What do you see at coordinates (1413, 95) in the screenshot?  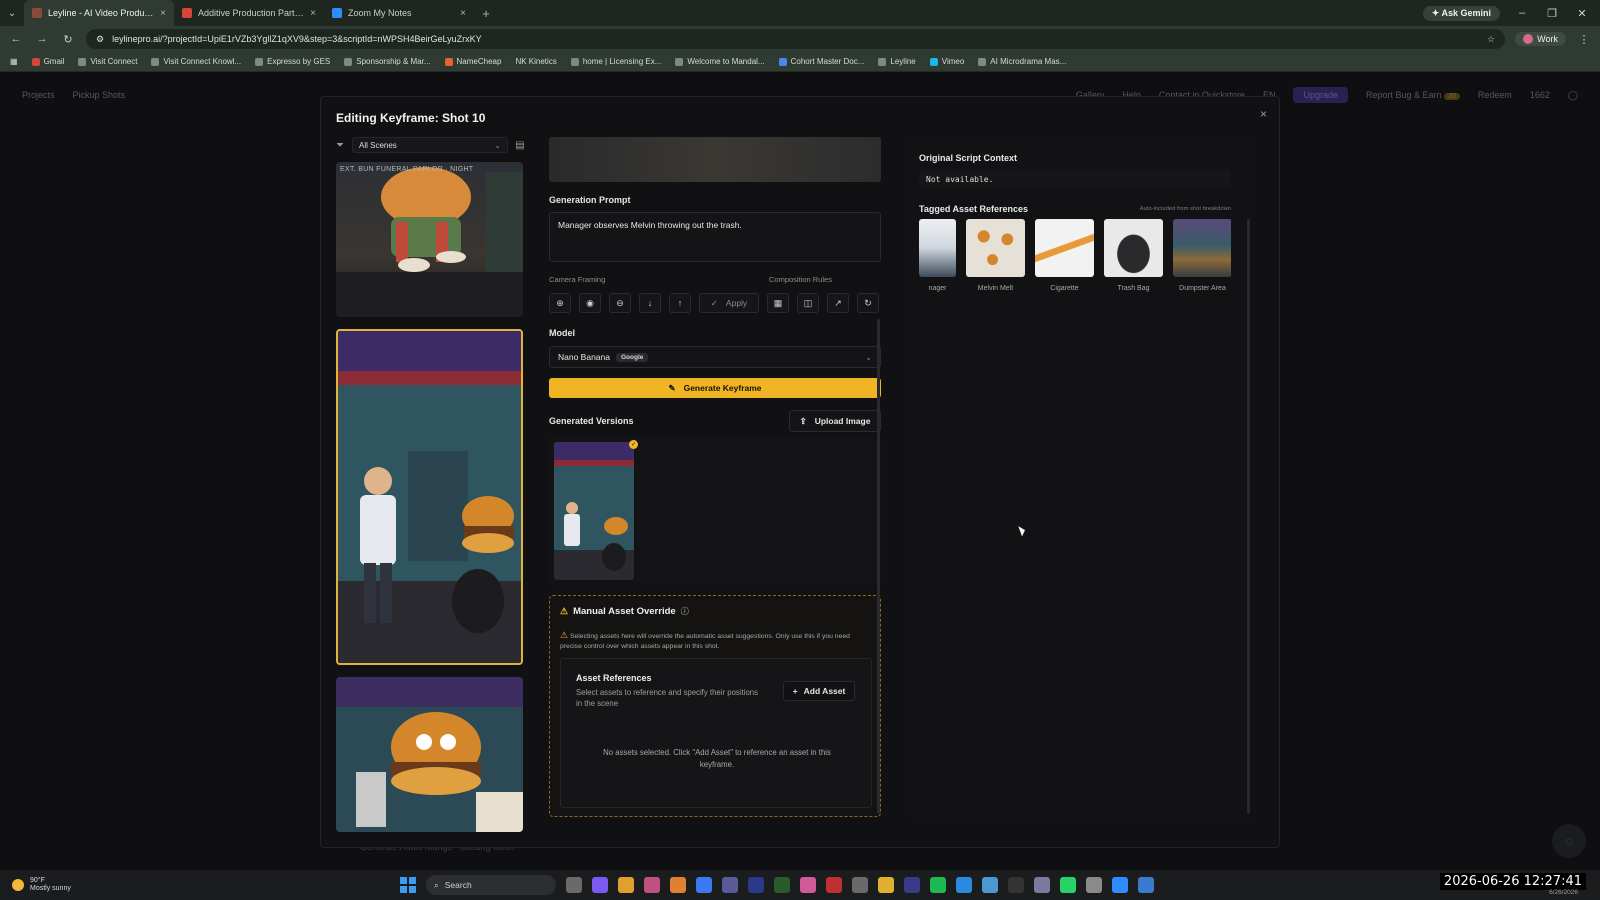 I see `report-bug-button: Report Bug & Earn 20` at bounding box center [1413, 95].